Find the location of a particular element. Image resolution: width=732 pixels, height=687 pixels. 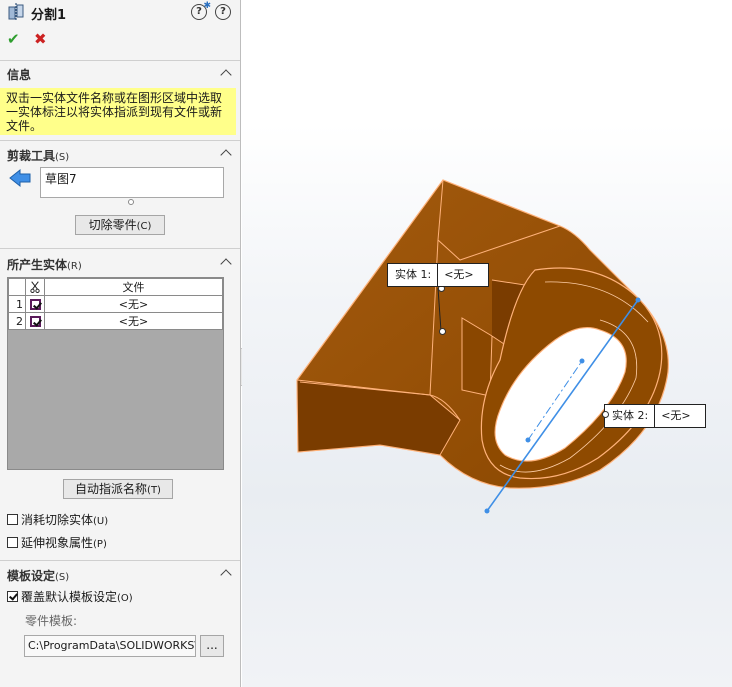

row-index: 2 is located at coordinates (17, 321).